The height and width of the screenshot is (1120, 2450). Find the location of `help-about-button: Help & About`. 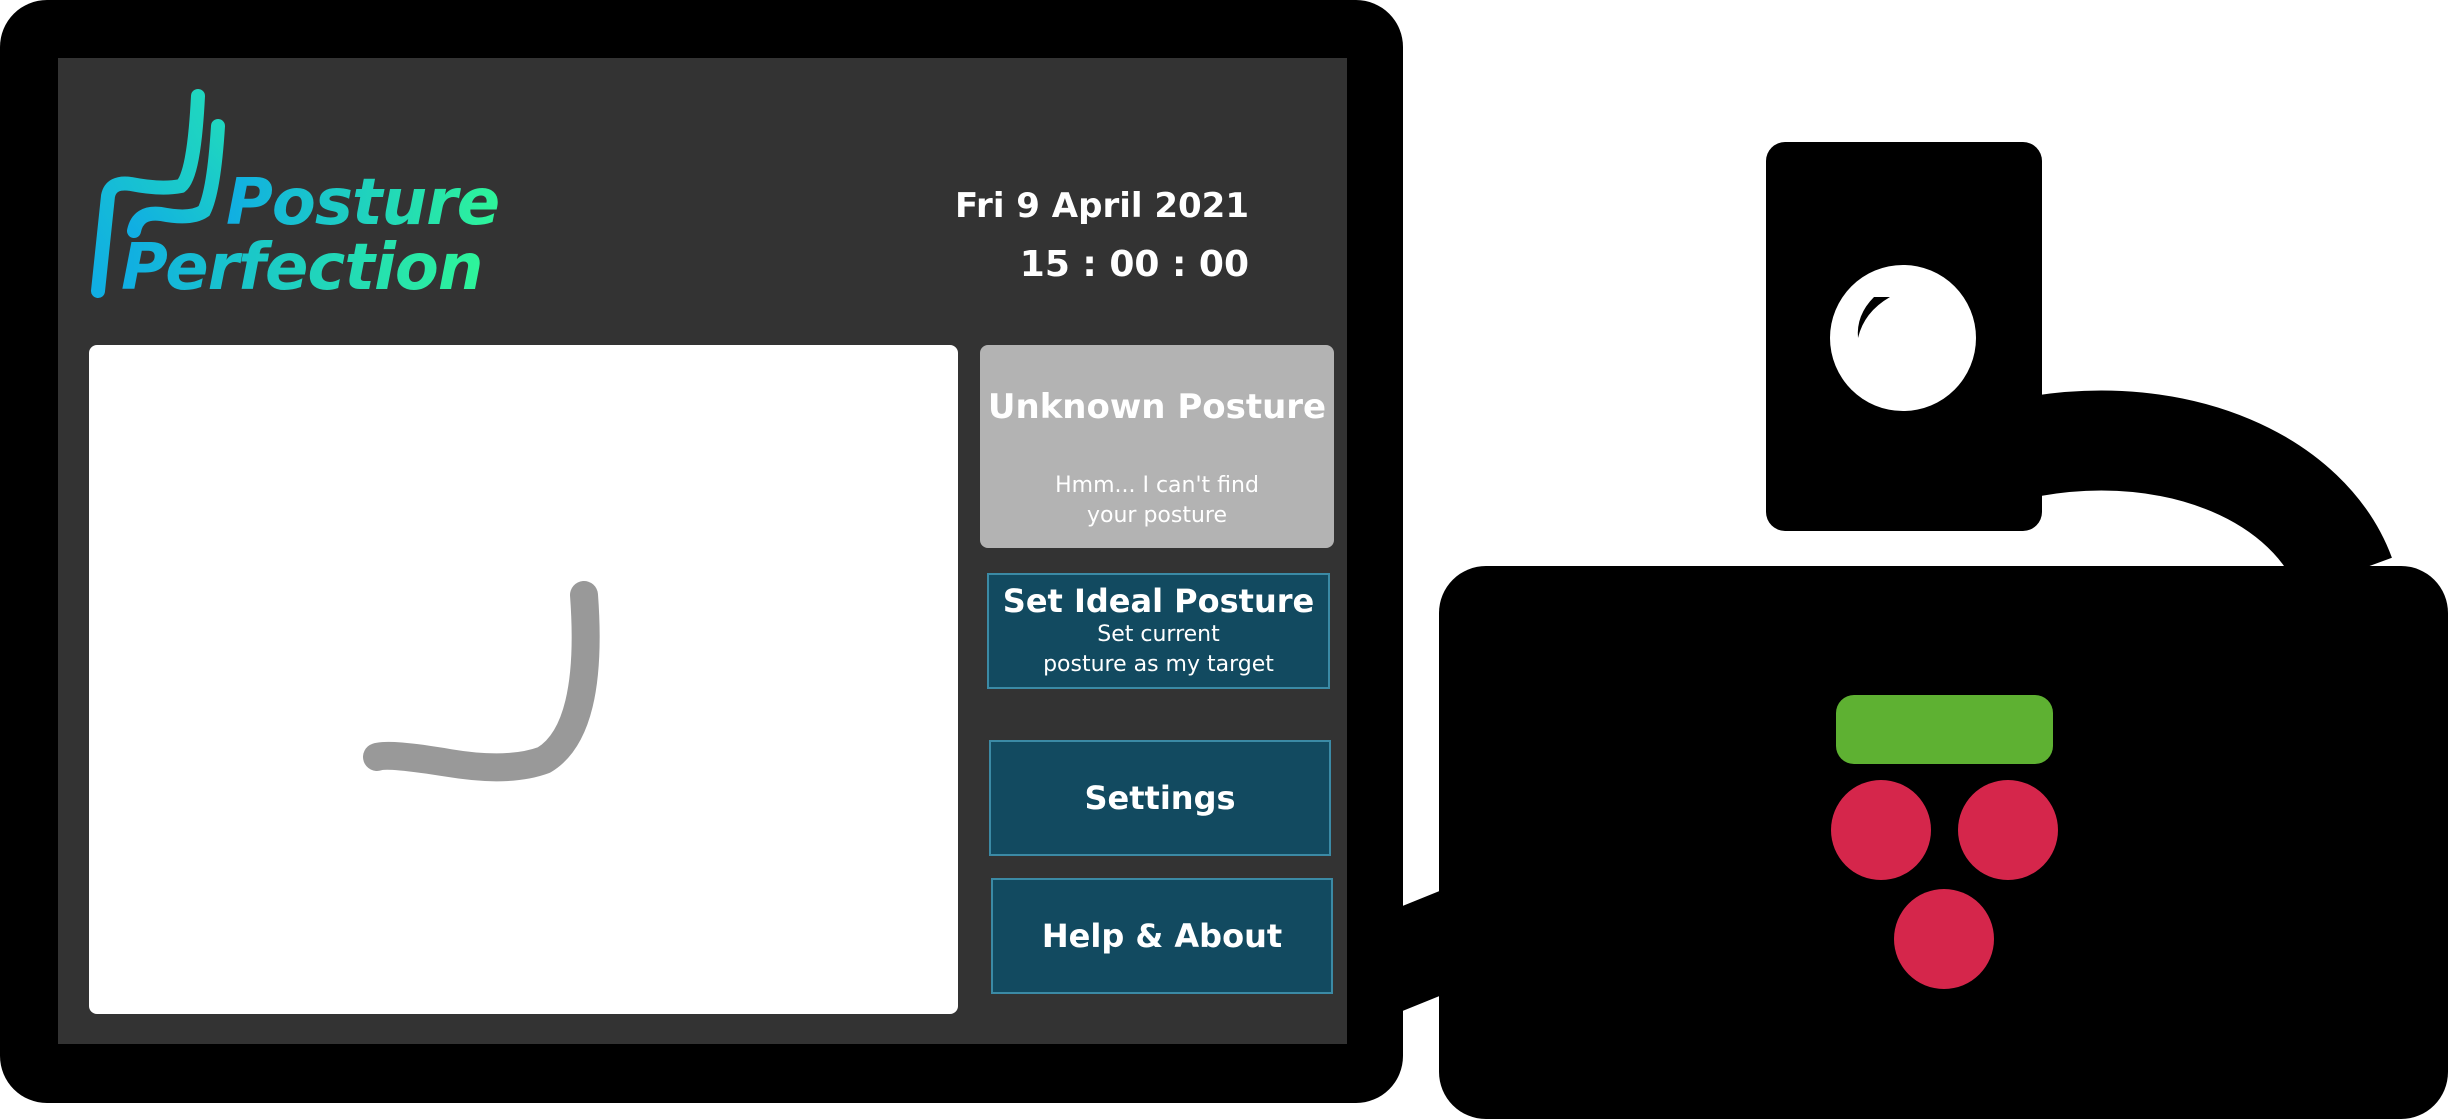

help-about-button: Help & About is located at coordinates (1162, 936).